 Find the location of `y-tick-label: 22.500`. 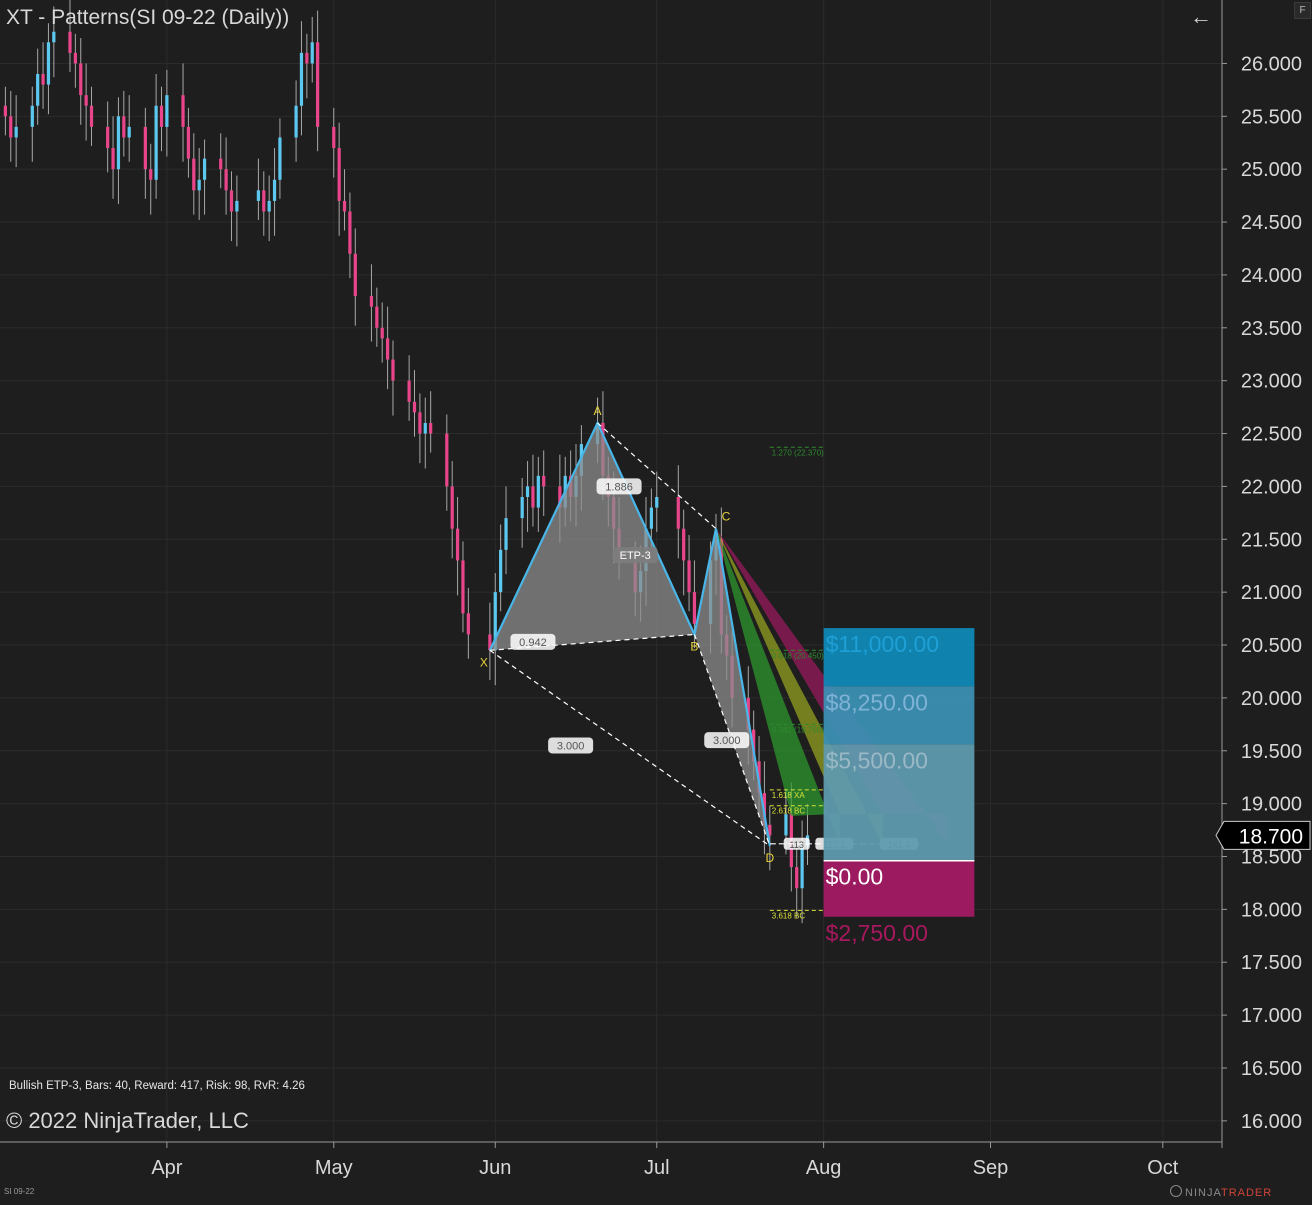

y-tick-label: 22.500 is located at coordinates (1271, 435).